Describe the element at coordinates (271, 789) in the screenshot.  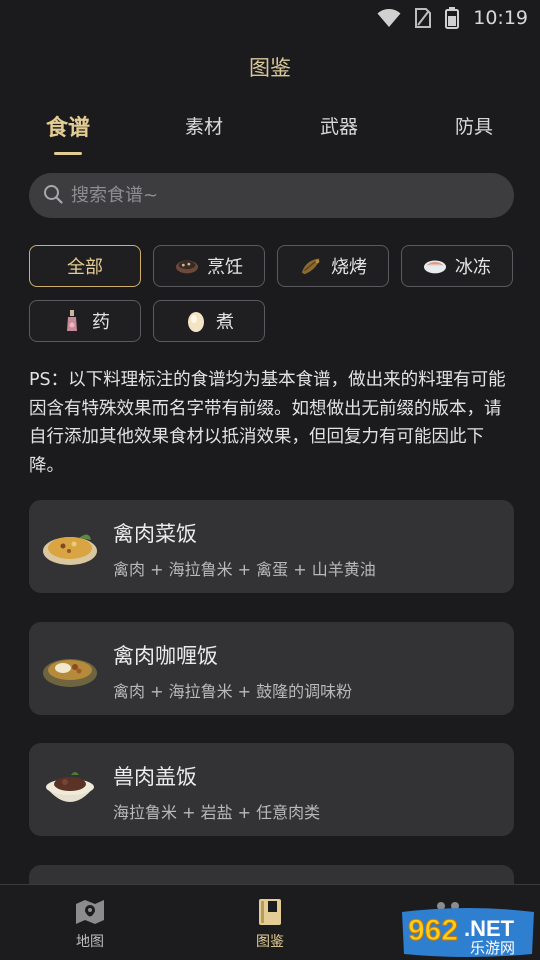
I see `recipe-card: 兽肉盖饭 海拉鲁米 + 岩盐 + 任意肉类` at that location.